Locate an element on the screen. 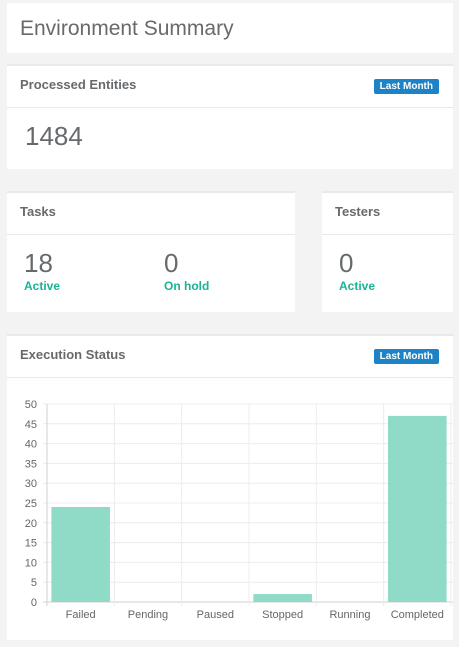 This screenshot has height=647, width=459. x-tick-label: Paused is located at coordinates (215, 615).